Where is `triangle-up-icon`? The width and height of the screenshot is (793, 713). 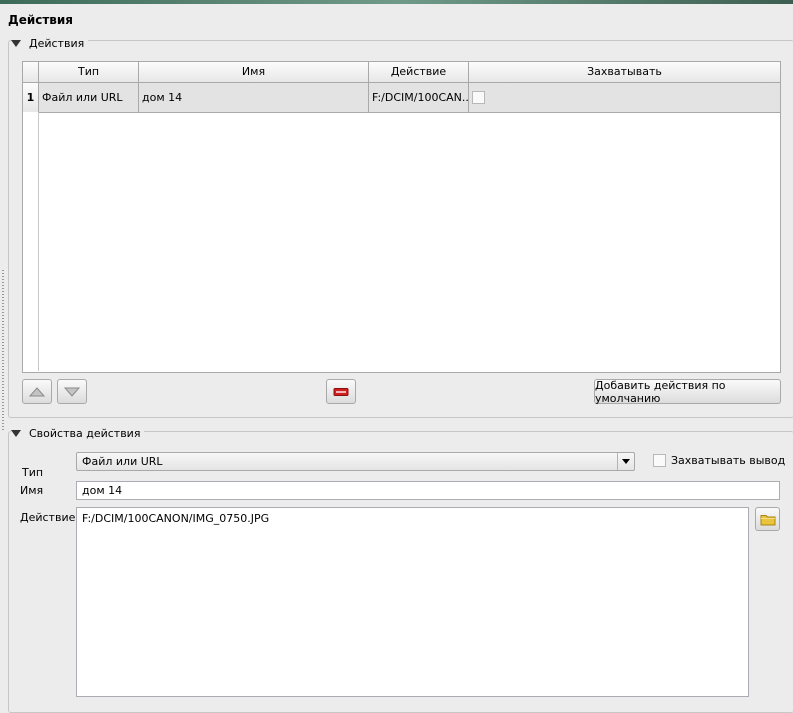 triangle-up-icon is located at coordinates (37, 391).